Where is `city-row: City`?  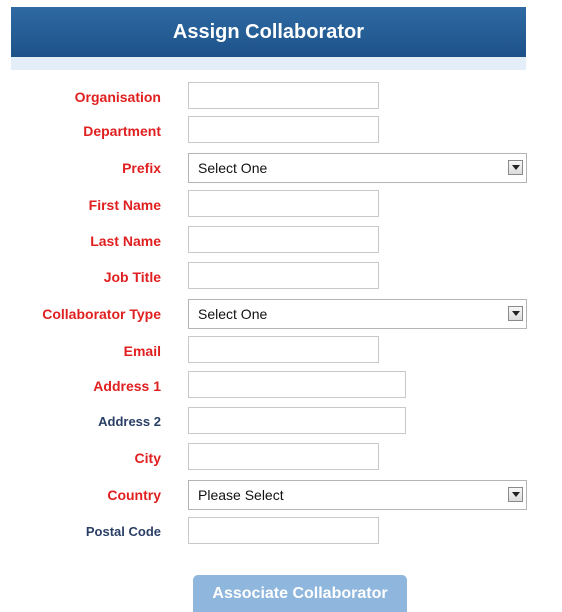 city-row: City is located at coordinates (281, 458).